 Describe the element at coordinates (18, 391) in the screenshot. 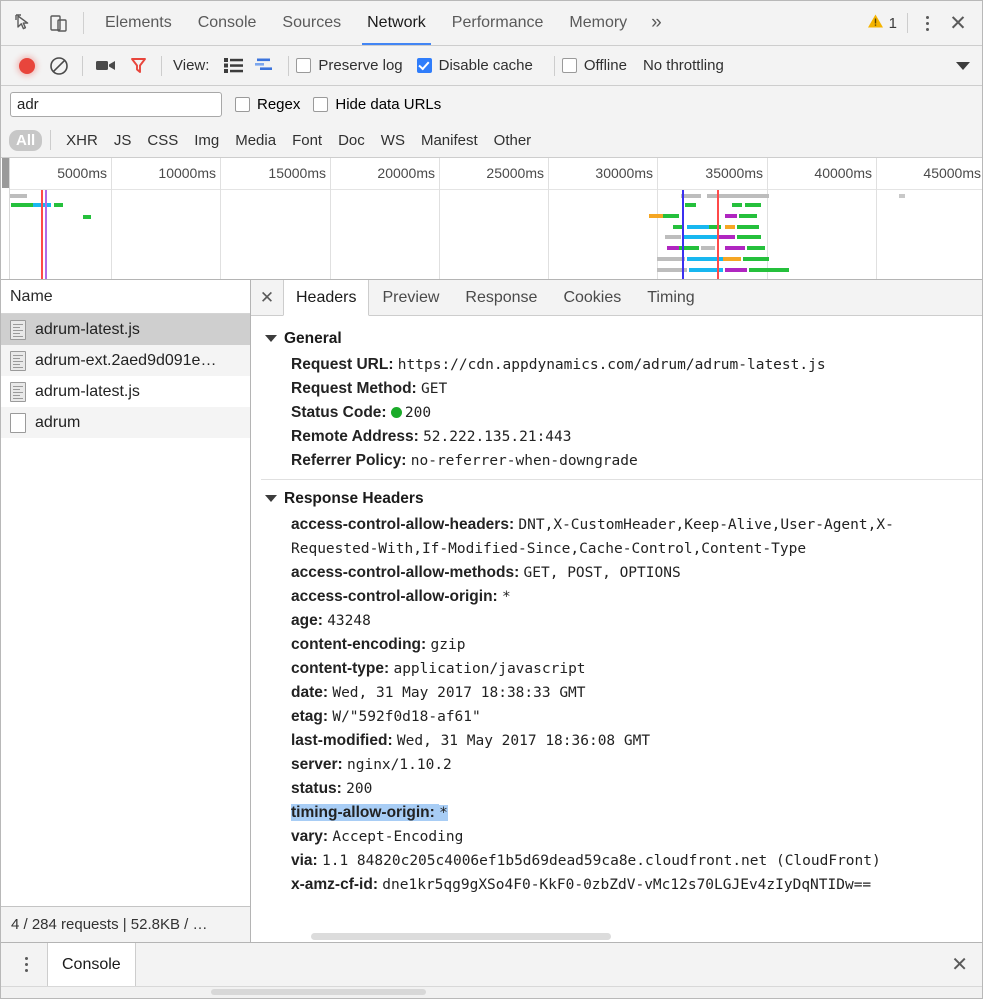

I see `script-file-icon` at that location.